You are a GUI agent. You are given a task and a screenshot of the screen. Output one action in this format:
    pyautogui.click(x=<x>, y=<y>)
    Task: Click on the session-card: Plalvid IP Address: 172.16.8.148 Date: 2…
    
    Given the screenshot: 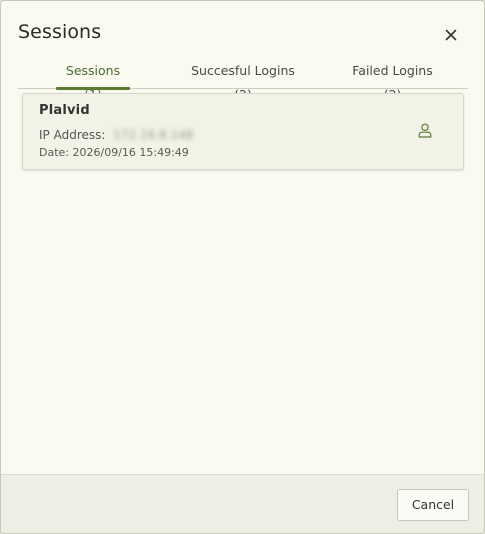 What is the action you would take?
    pyautogui.click(x=243, y=131)
    